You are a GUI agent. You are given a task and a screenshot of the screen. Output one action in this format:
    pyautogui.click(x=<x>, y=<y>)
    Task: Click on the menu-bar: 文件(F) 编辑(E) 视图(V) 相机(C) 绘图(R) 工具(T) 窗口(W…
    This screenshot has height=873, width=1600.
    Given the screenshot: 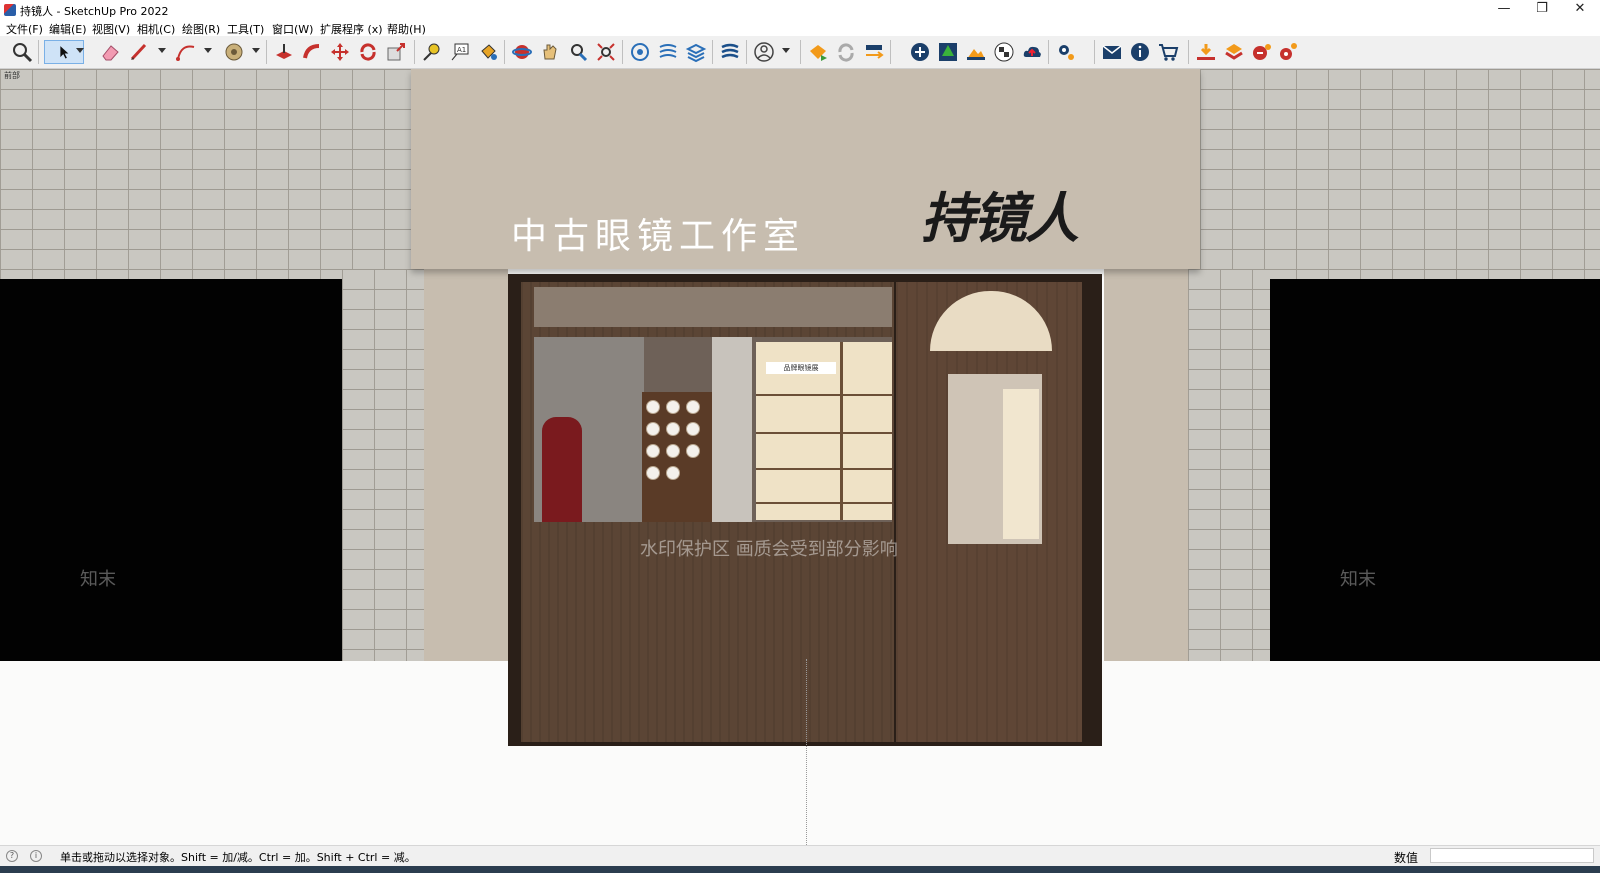 What is the action you would take?
    pyautogui.click(x=800, y=28)
    